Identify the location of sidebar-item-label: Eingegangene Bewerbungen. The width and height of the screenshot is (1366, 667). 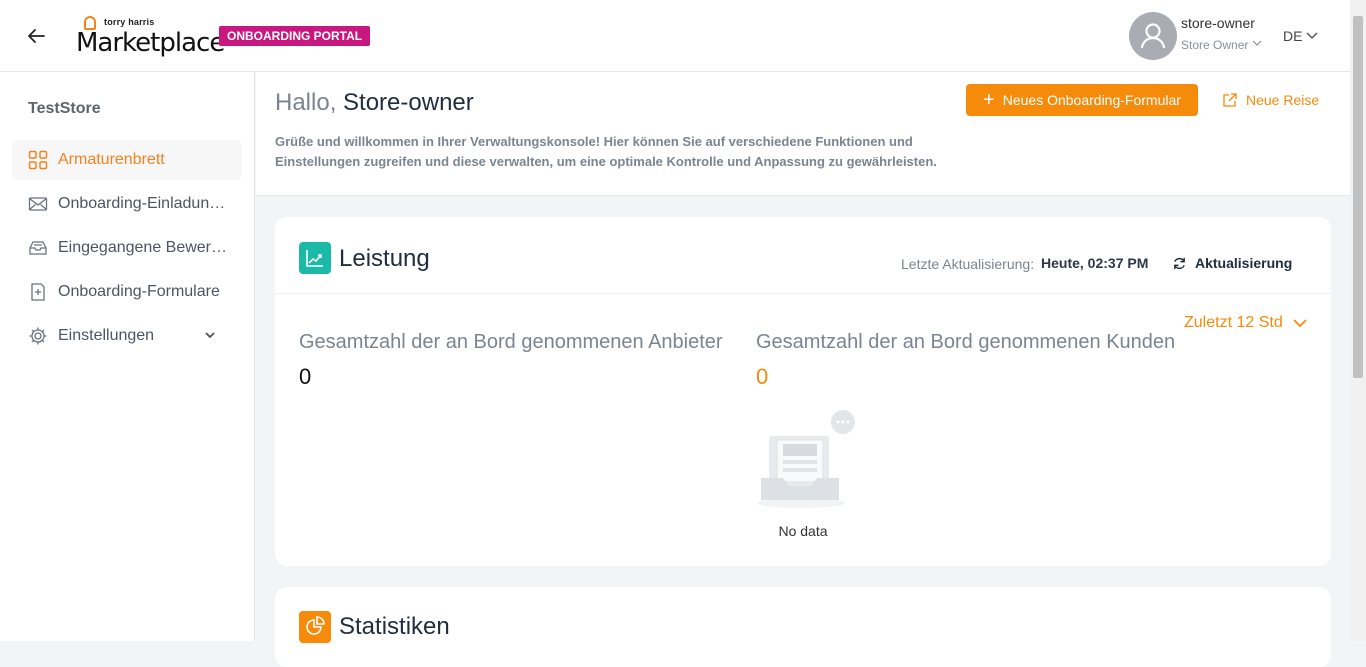
(143, 247).